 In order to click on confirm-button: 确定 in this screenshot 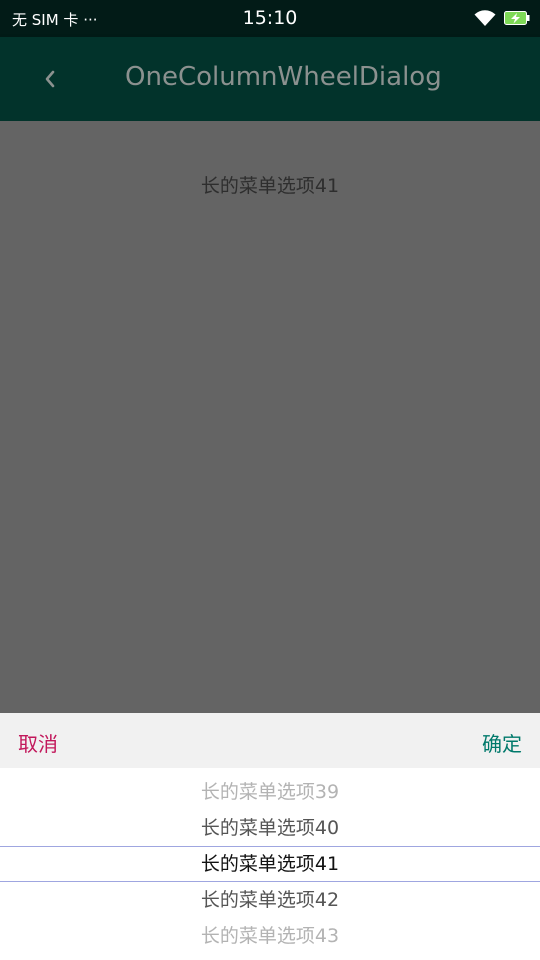, I will do `click(502, 742)`.